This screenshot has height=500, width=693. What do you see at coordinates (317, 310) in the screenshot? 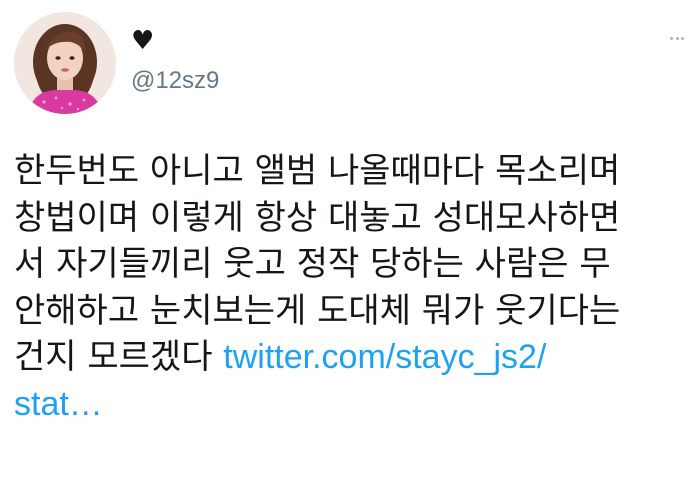
I see `tweet-line: 안해하고 눈치보는게 도대체 뭐가 웃기다는` at bounding box center [317, 310].